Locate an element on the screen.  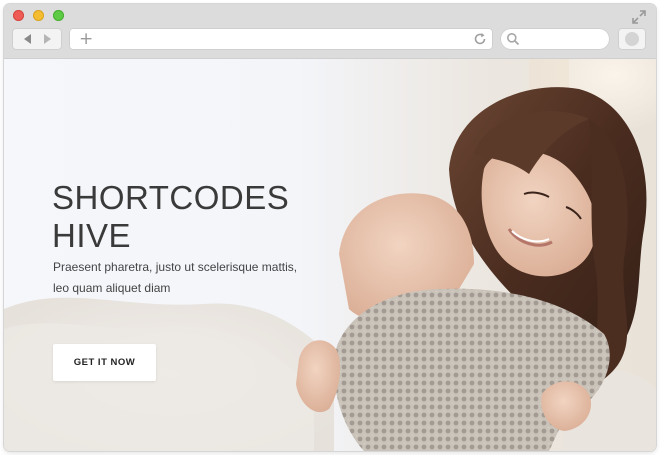
hero-subtitle-line-2: leo quam aliquet diam is located at coordinates (112, 288).